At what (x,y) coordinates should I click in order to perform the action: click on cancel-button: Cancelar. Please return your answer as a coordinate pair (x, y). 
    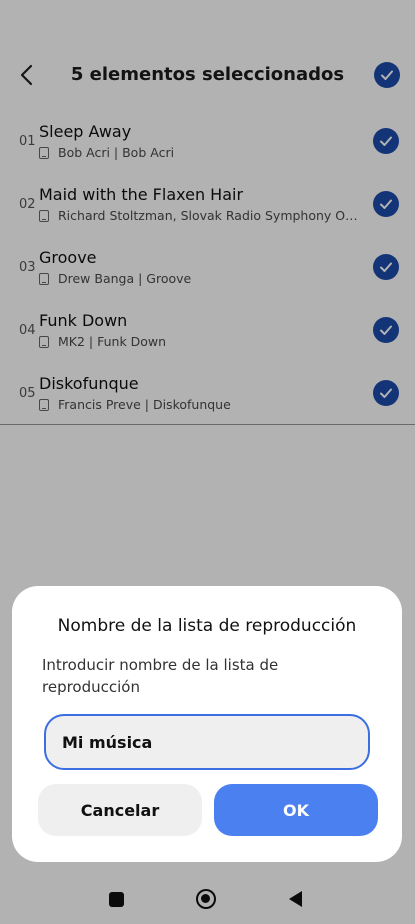
    Looking at the image, I should click on (120, 810).